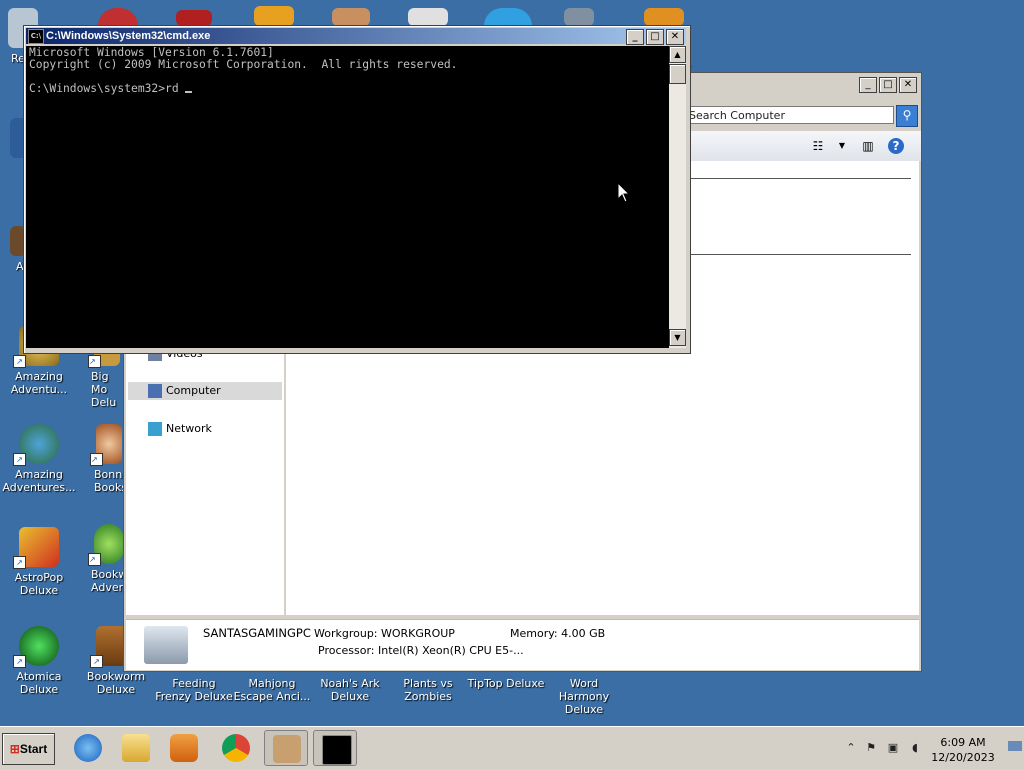 The image size is (1024, 769). Describe the element at coordinates (851, 748) in the screenshot. I see `show-hidden-icons-icon: ⌃` at that location.